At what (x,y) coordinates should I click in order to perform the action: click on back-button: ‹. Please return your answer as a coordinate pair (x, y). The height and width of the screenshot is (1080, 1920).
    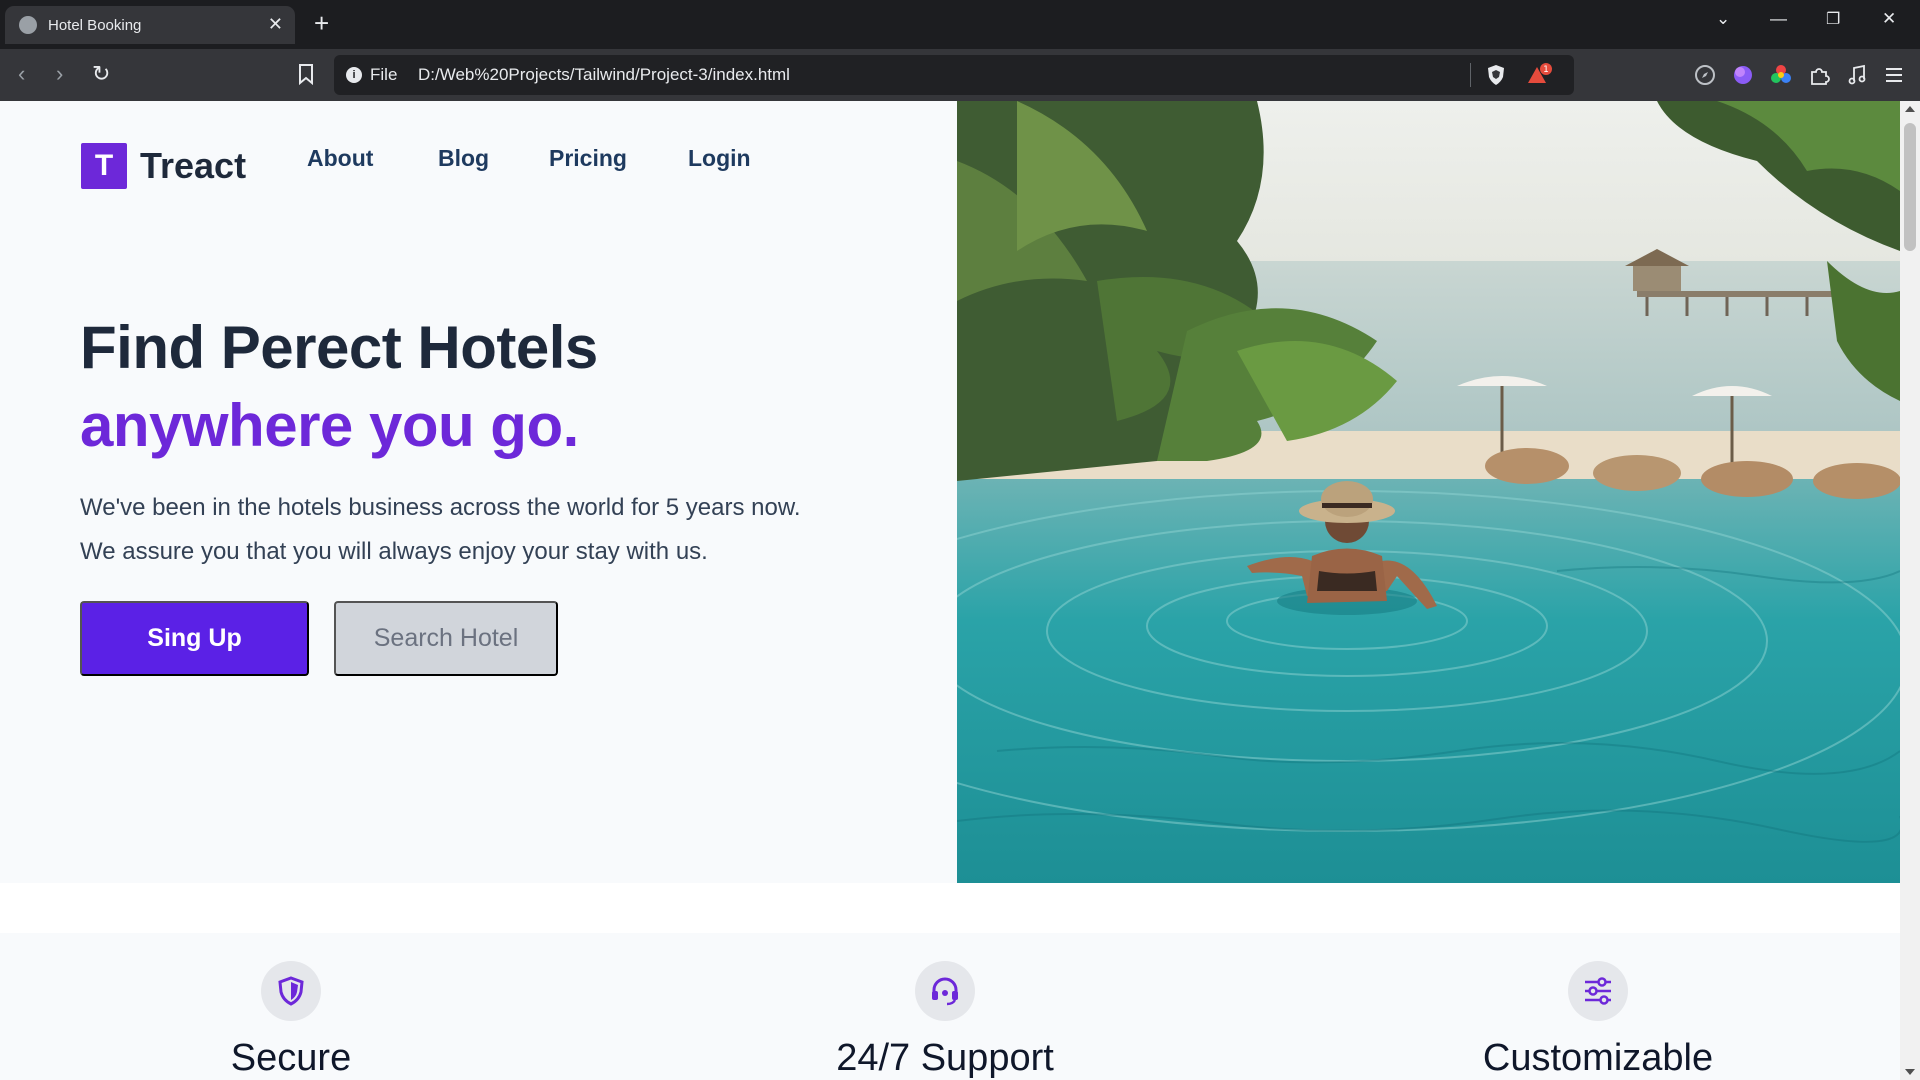
    Looking at the image, I should click on (21, 74).